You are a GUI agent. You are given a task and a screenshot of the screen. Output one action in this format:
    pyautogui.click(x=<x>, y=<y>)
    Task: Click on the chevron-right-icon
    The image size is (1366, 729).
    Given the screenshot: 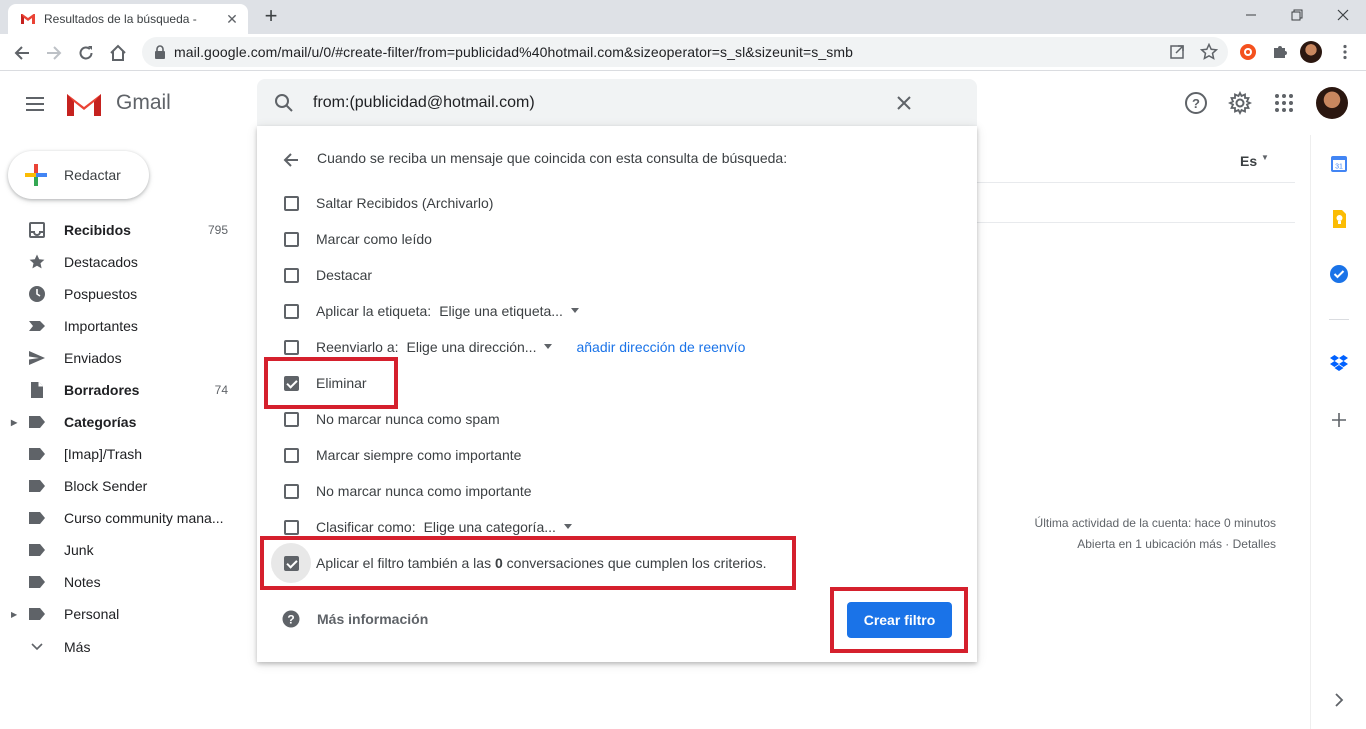 What is the action you would take?
    pyautogui.click(x=1339, y=700)
    